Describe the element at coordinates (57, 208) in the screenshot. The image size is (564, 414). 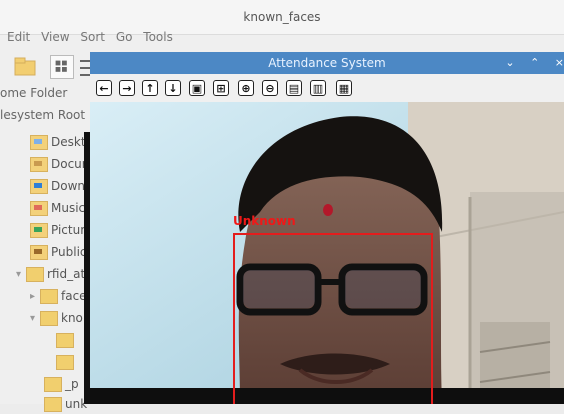
I see `tree-item-music: Music` at that location.